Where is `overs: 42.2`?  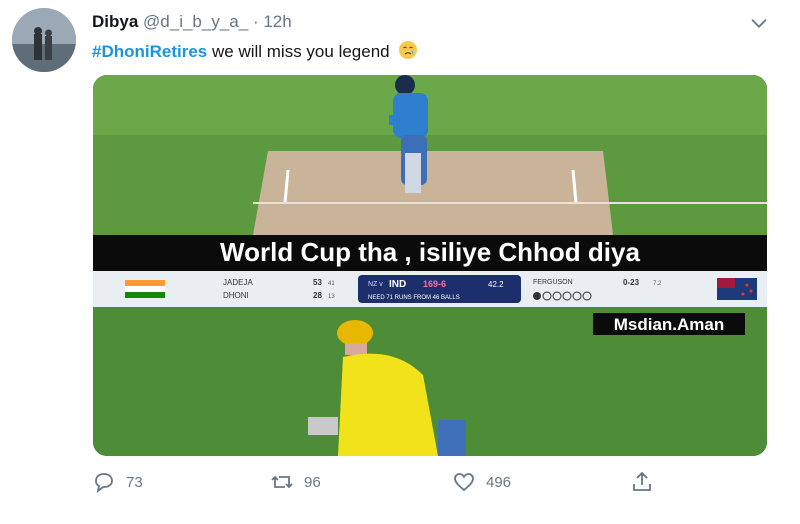
overs: 42.2 is located at coordinates (496, 284).